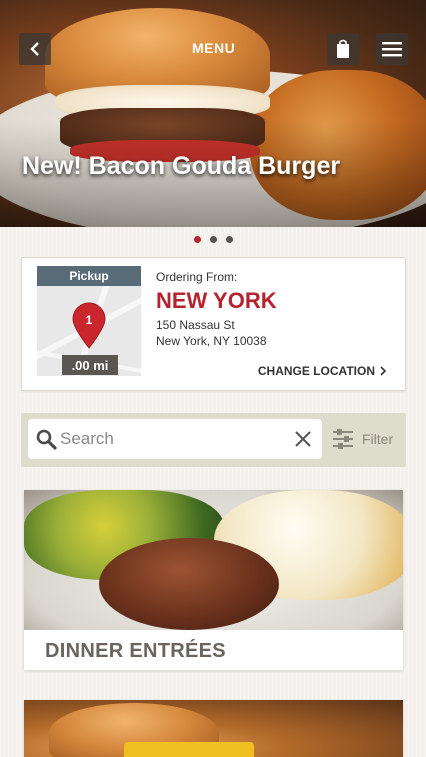 The height and width of the screenshot is (757, 426). I want to click on change-location-link: CHANGE LOCATION, so click(322, 371).